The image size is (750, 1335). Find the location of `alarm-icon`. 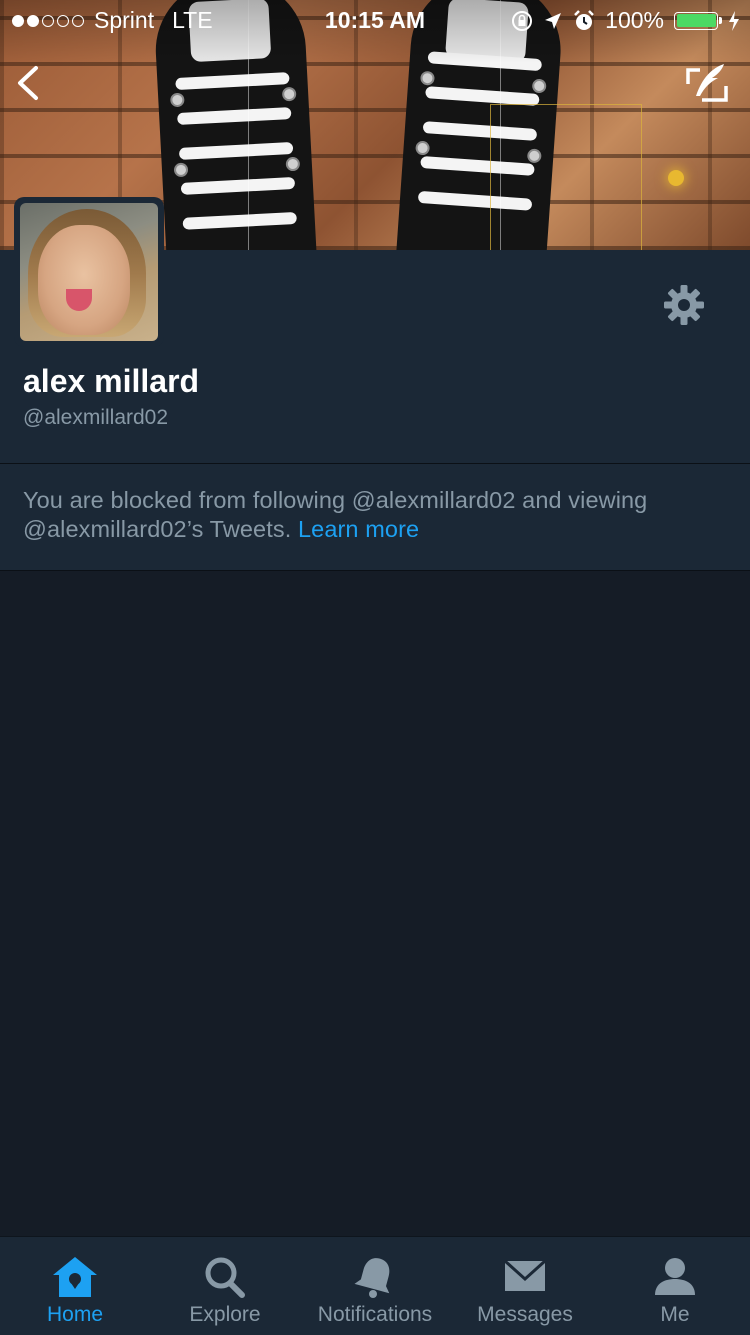

alarm-icon is located at coordinates (584, 19).